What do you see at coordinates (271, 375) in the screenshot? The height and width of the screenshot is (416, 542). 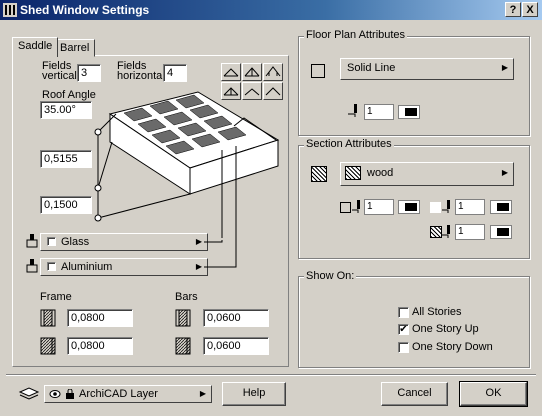 I see `footer-separator` at bounding box center [271, 375].